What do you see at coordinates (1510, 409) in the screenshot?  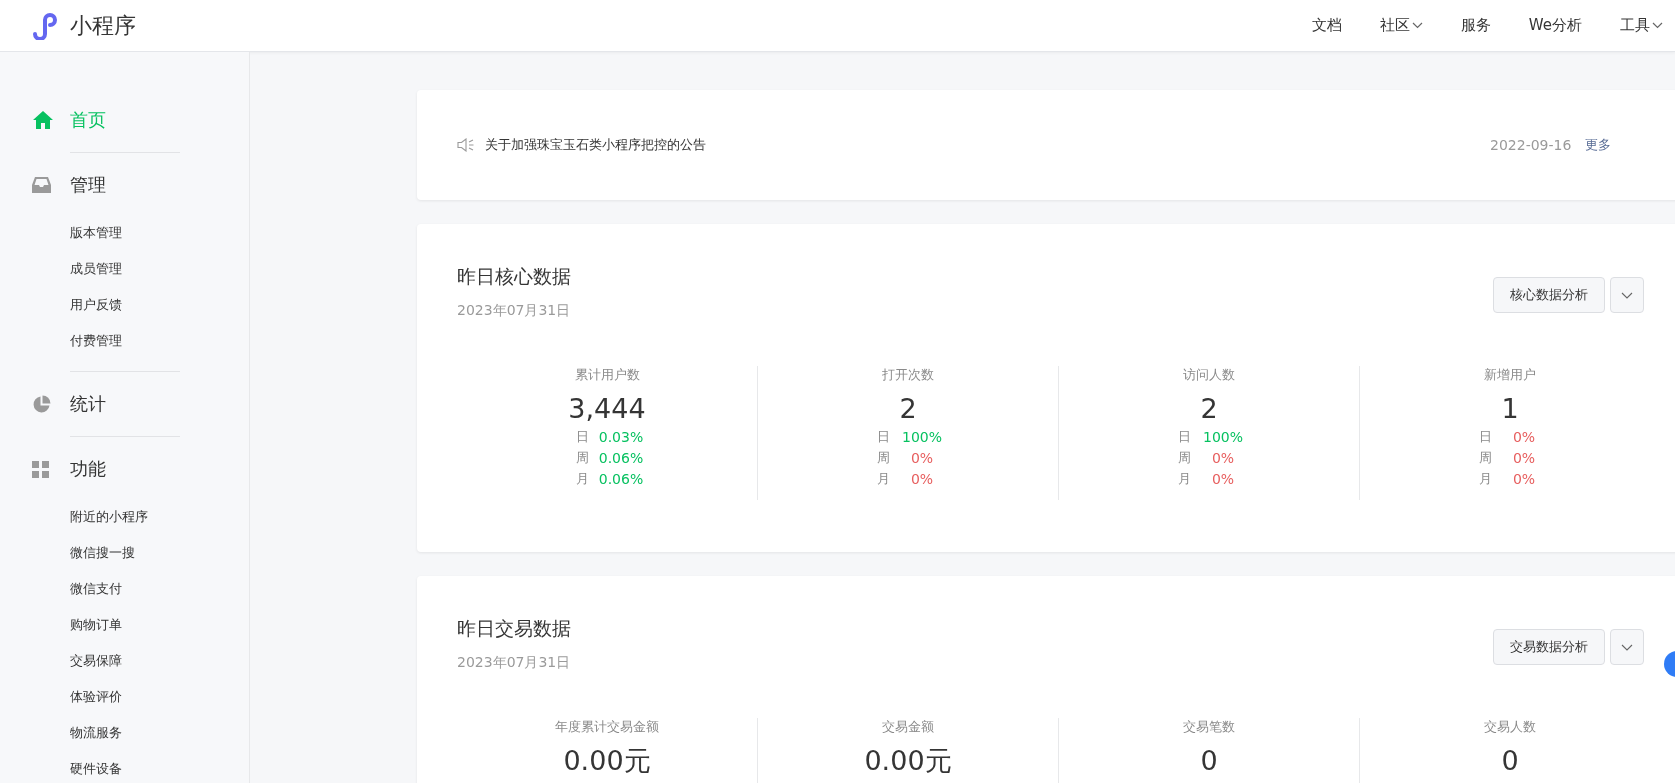 I see `stat-value: 1` at bounding box center [1510, 409].